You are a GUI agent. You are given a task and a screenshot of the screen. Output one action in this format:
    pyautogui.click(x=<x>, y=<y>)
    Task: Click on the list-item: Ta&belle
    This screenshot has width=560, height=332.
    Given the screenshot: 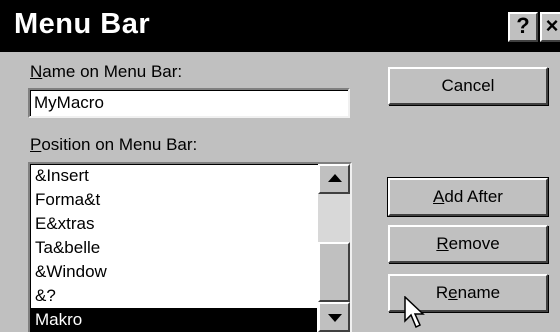 What is the action you would take?
    pyautogui.click(x=174, y=248)
    